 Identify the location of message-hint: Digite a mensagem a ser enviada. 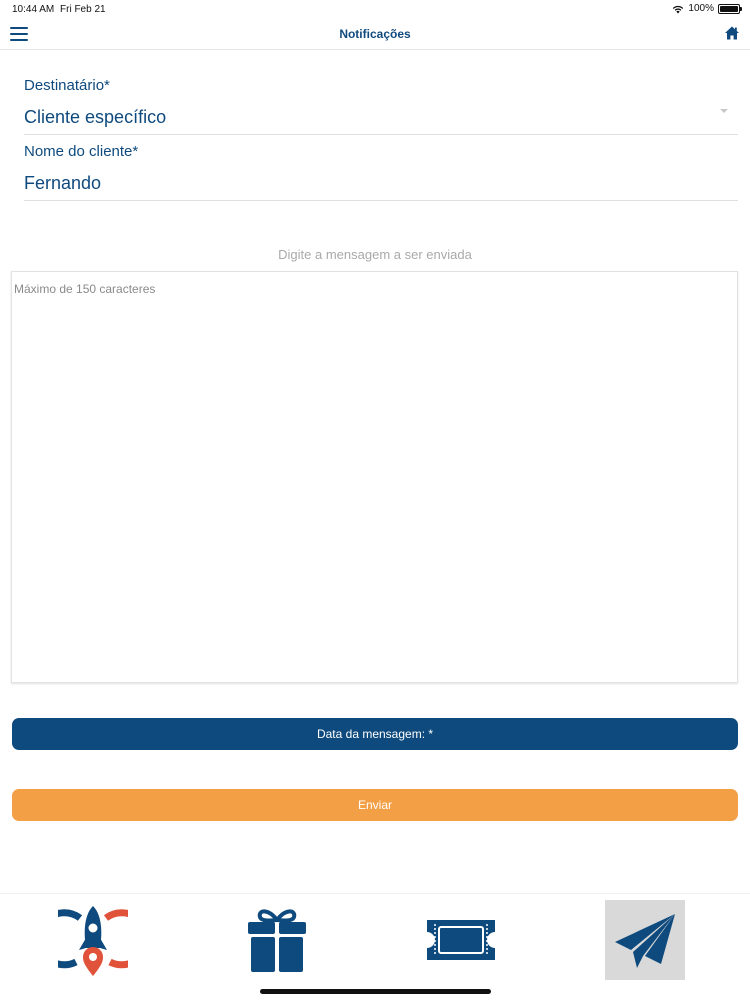
(375, 254).